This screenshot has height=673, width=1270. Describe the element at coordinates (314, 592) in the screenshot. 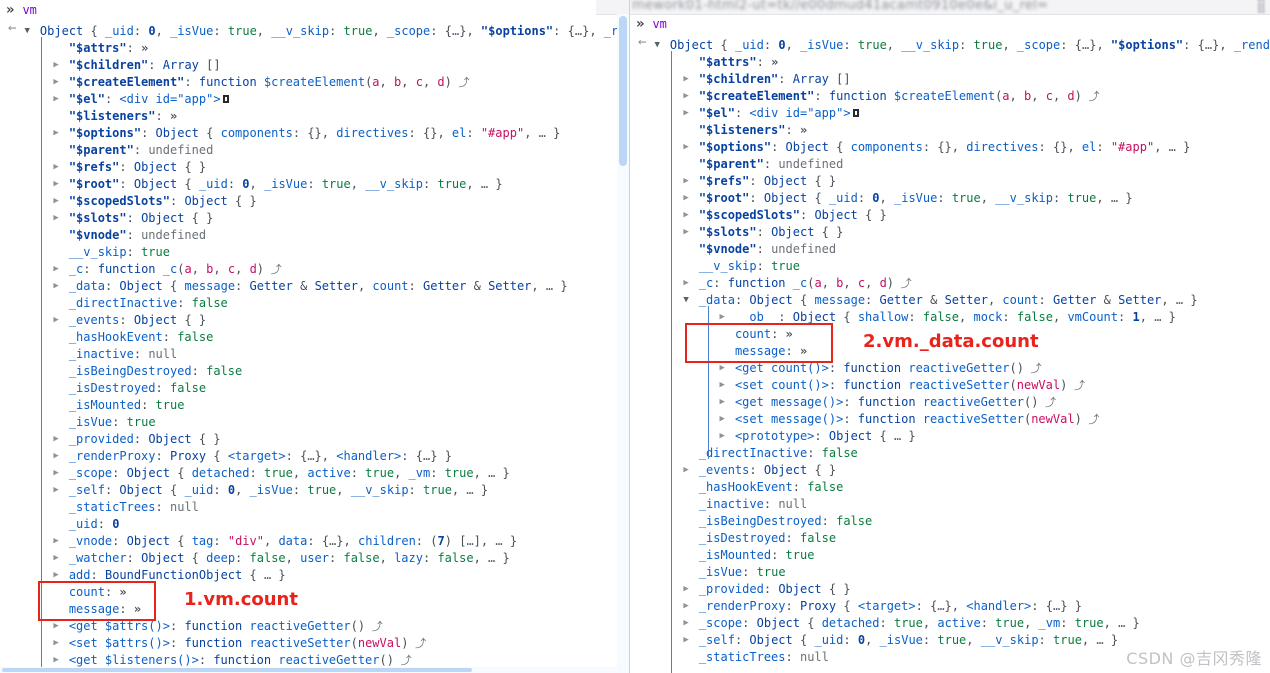

I see `object-tree-row: ▶ count: »` at that location.